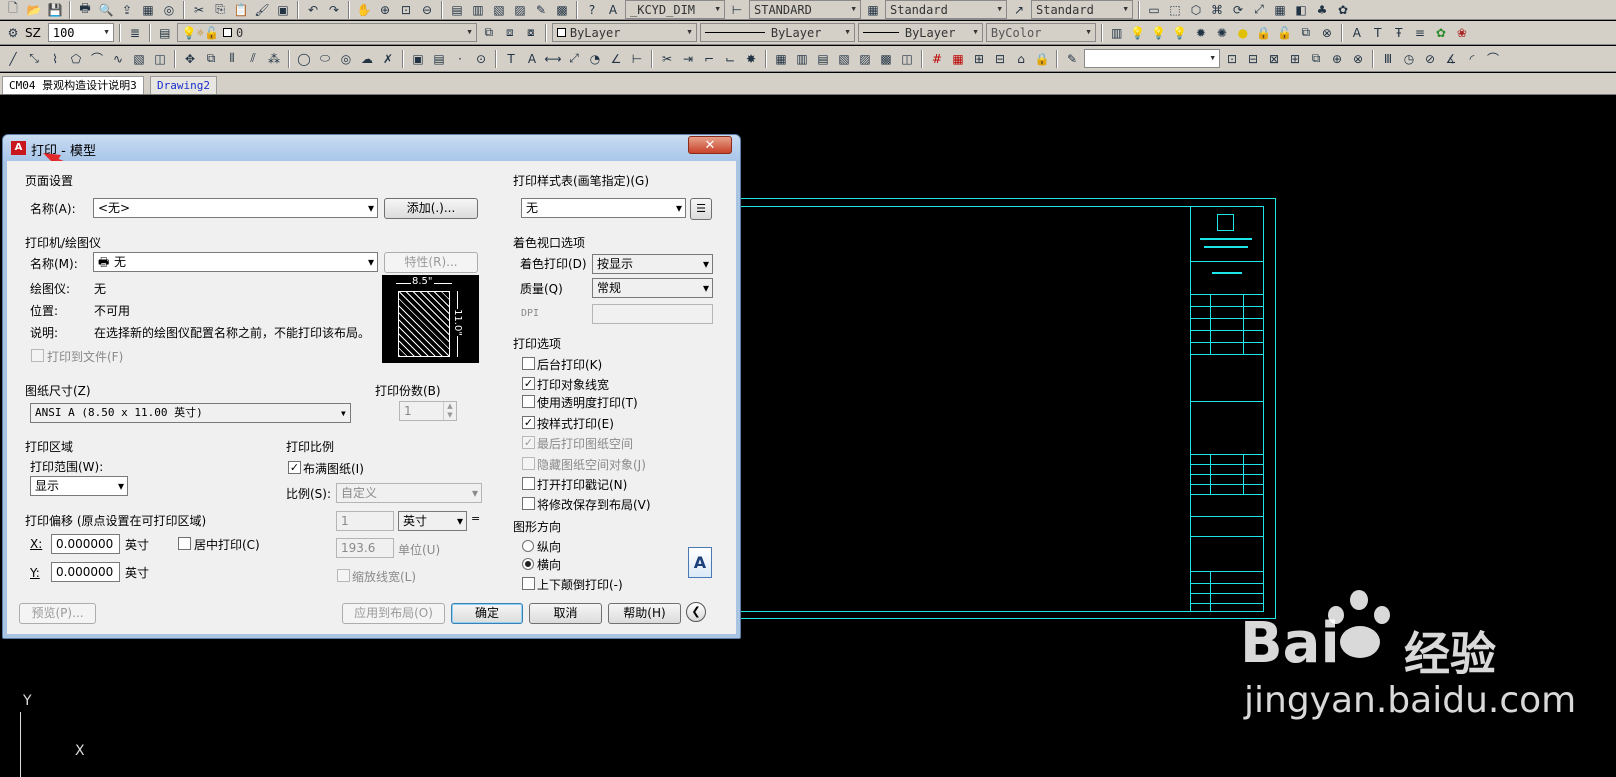 The height and width of the screenshot is (777, 1616). What do you see at coordinates (365, 548) in the screenshot?
I see `scale-denominator-input: 193.6` at bounding box center [365, 548].